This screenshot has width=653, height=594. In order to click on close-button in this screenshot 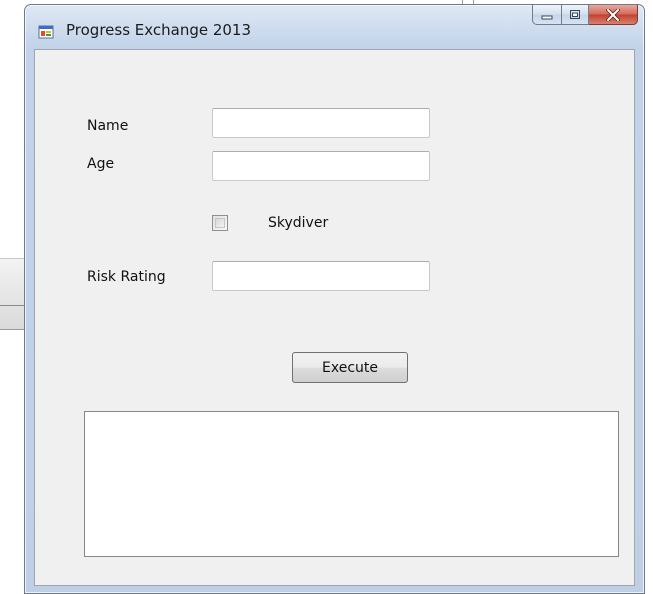, I will do `click(613, 15)`.